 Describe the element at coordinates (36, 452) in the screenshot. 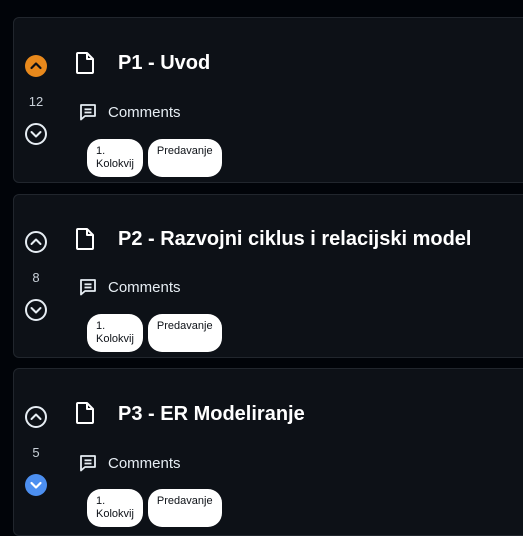

I see `vote-count: 5` at that location.